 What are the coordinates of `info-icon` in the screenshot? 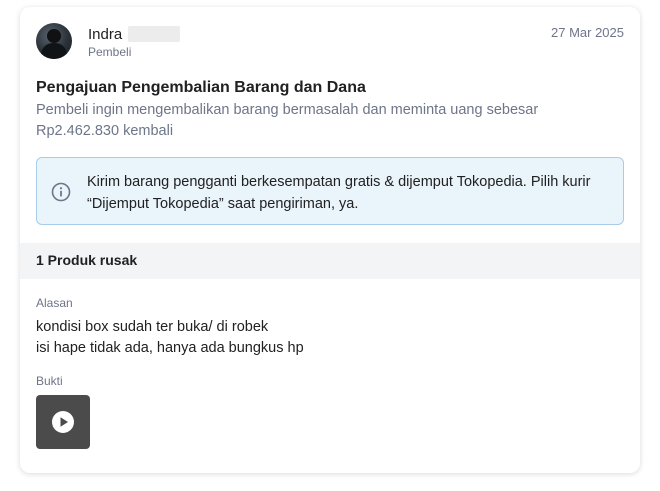 It's located at (61, 192).